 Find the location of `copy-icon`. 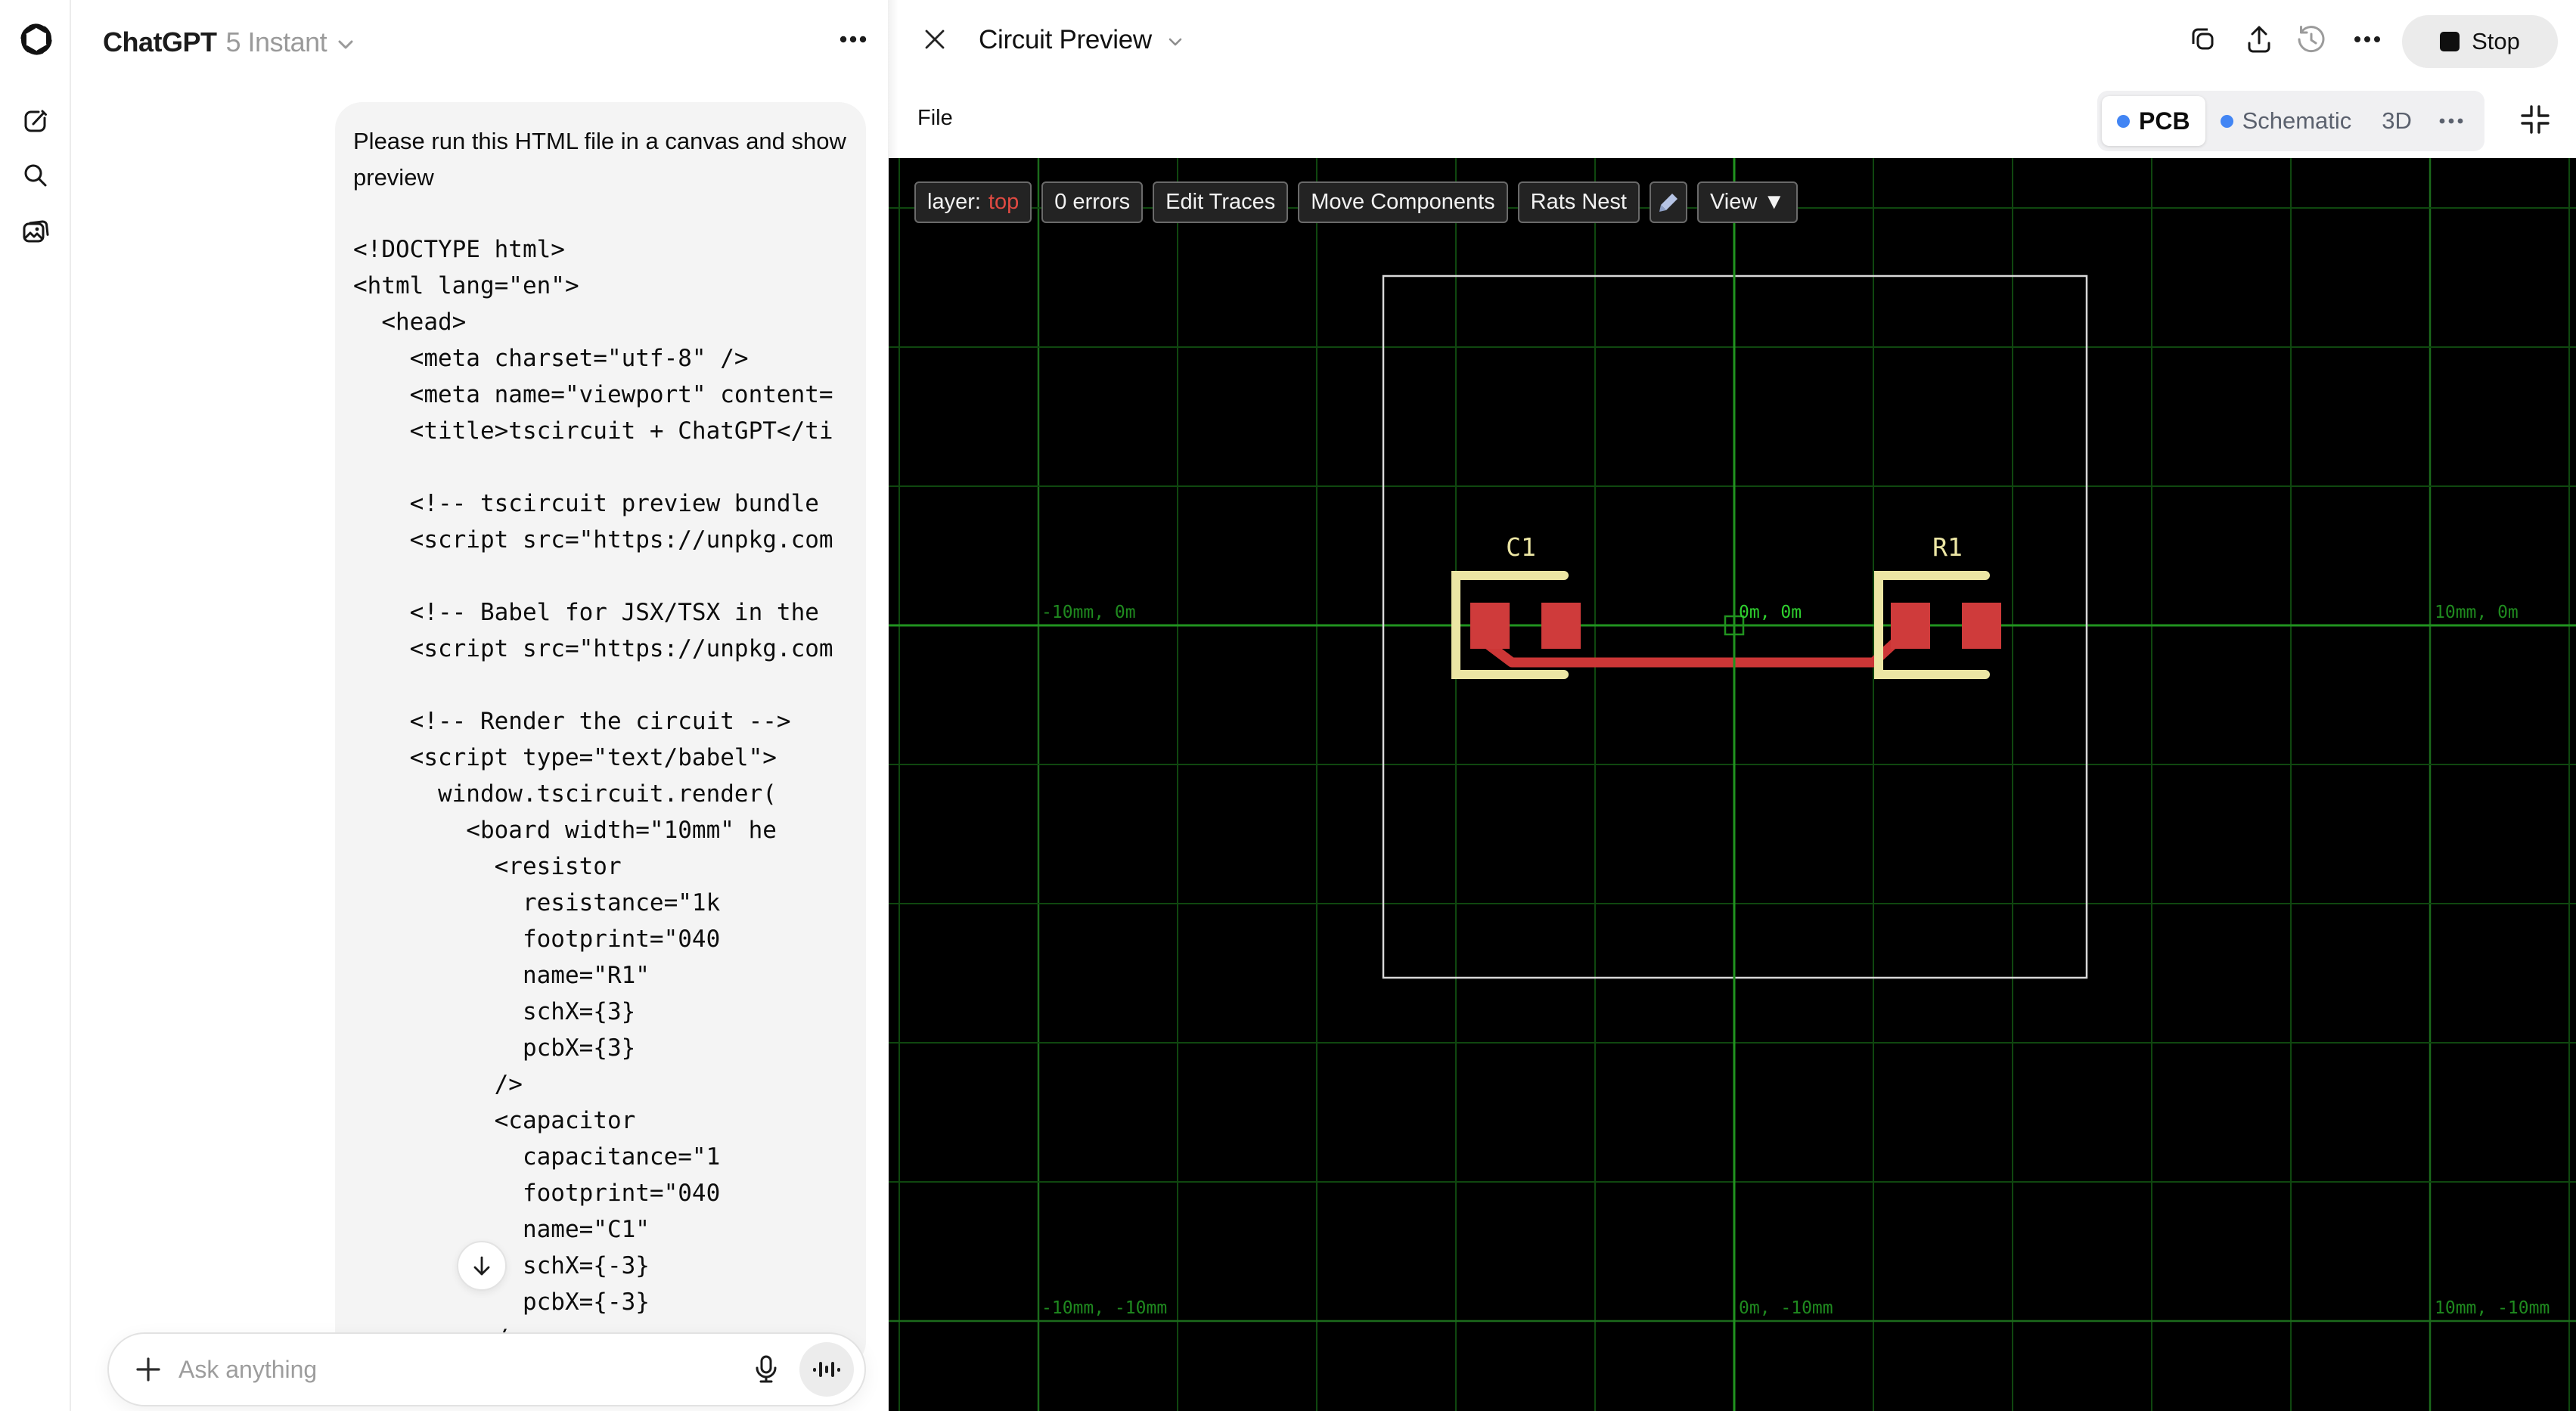

copy-icon is located at coordinates (2202, 39).